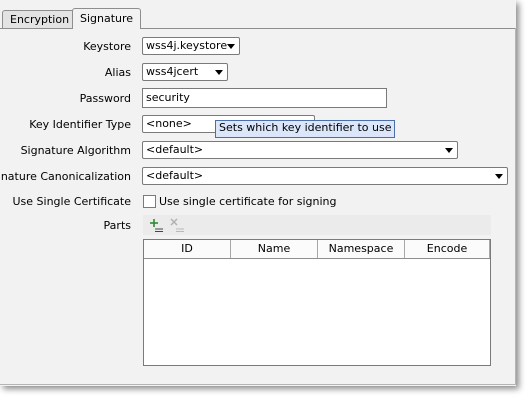  Describe the element at coordinates (247, 201) in the screenshot. I see `use-single-certificate-checkbox-label: Use single certificate for signing` at that location.